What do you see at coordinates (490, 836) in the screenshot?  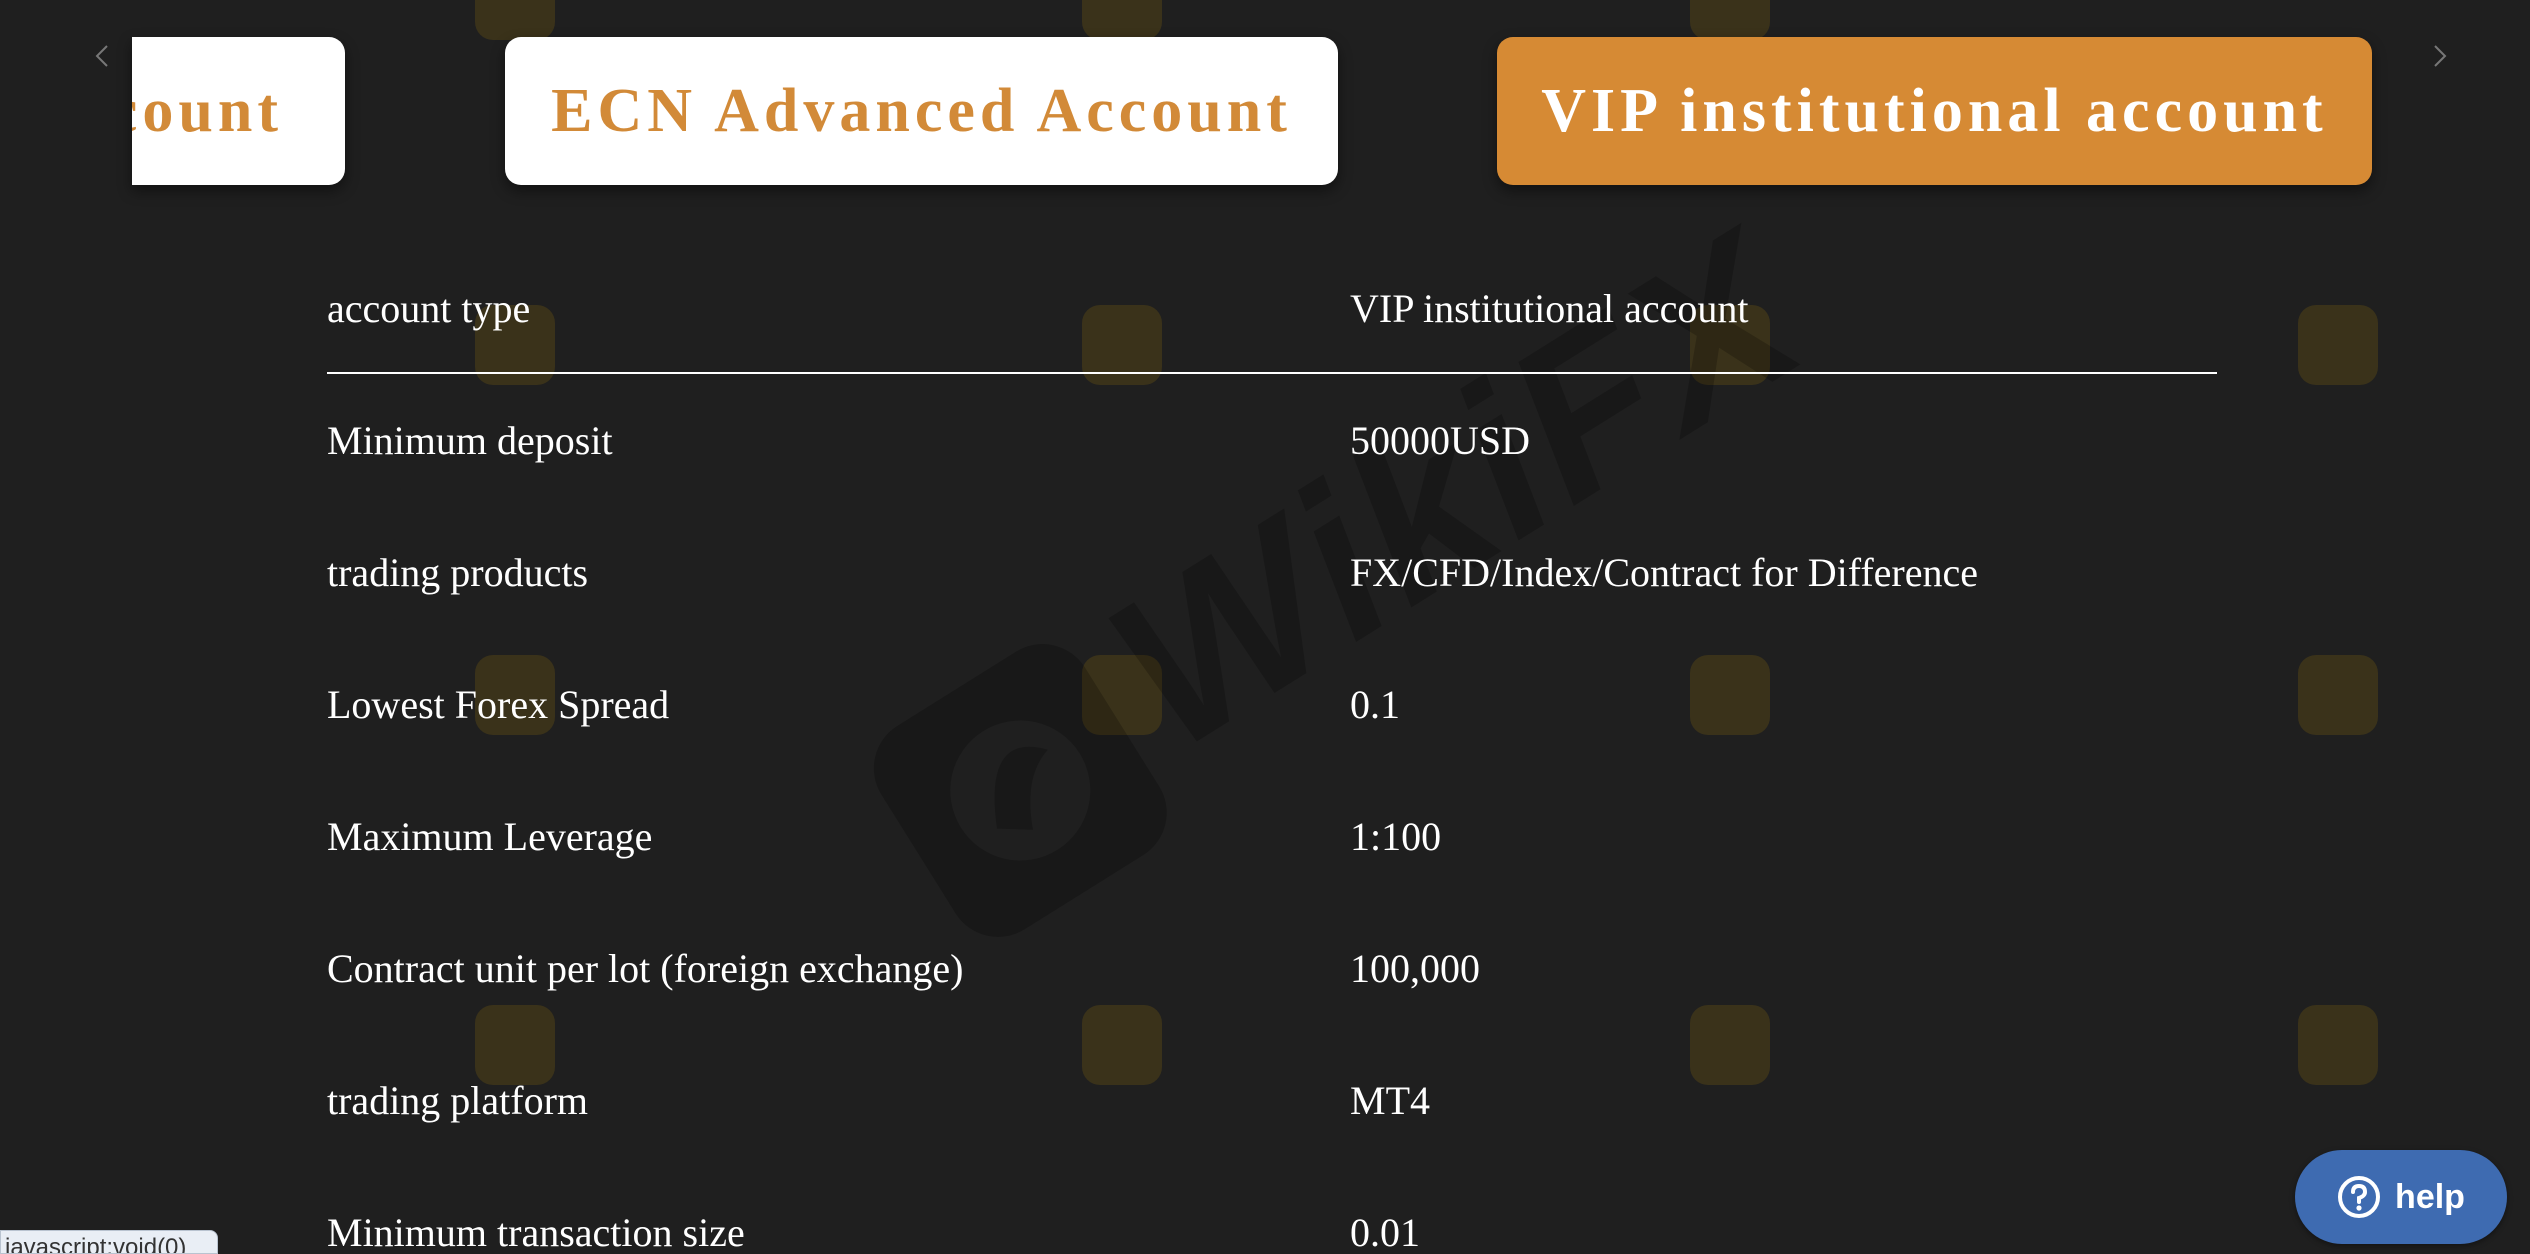 I see `row-label: Maximum Leverage` at bounding box center [490, 836].